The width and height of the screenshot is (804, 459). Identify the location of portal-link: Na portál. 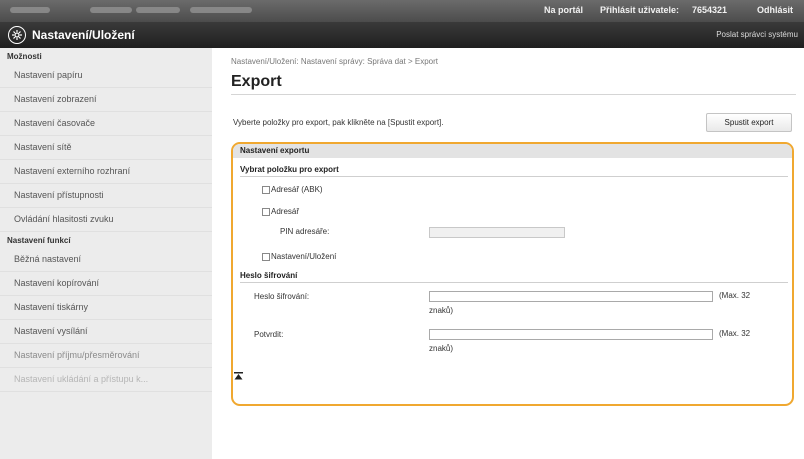
(563, 10).